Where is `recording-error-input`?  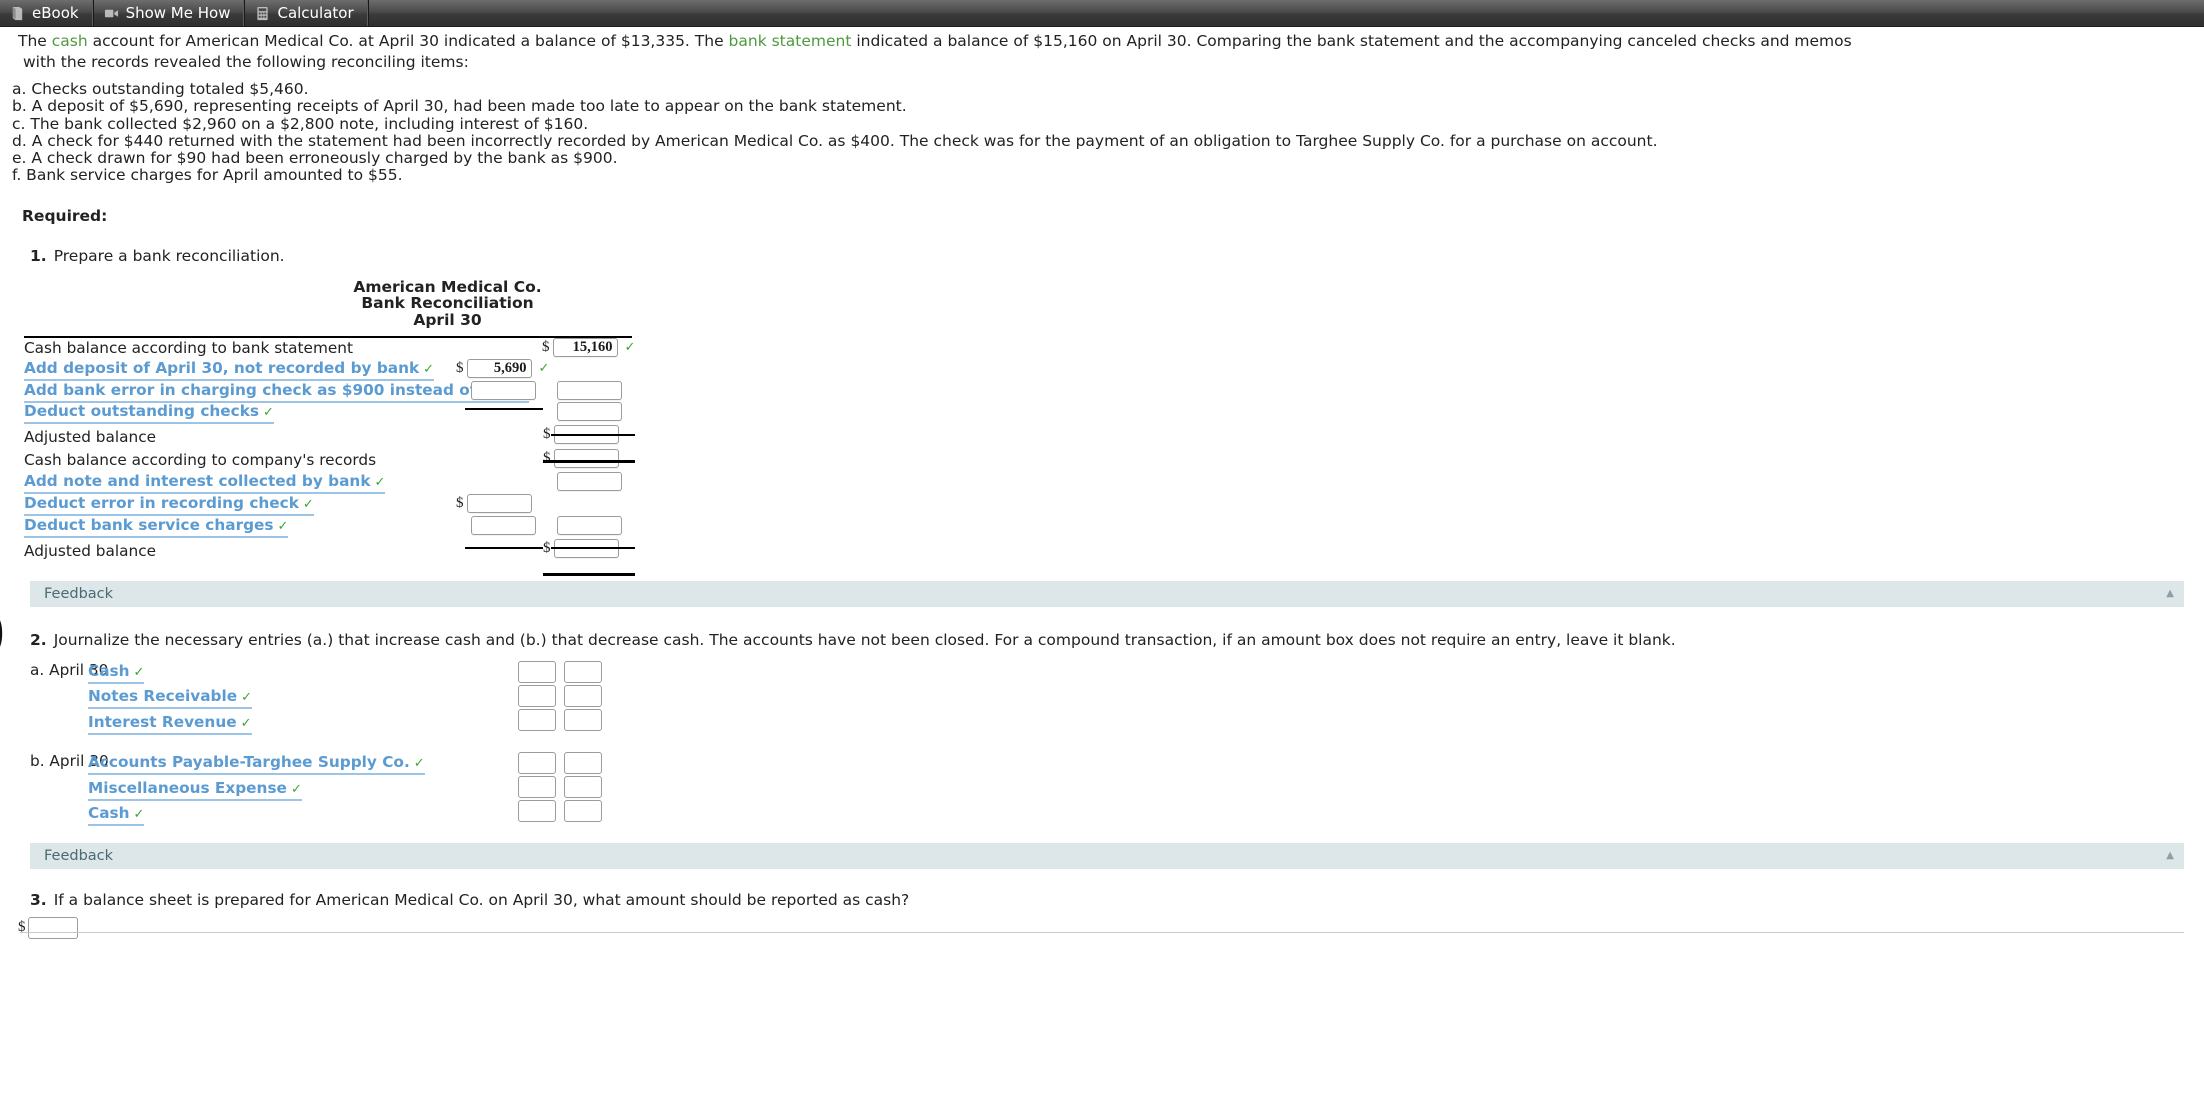
recording-error-input is located at coordinates (499, 503).